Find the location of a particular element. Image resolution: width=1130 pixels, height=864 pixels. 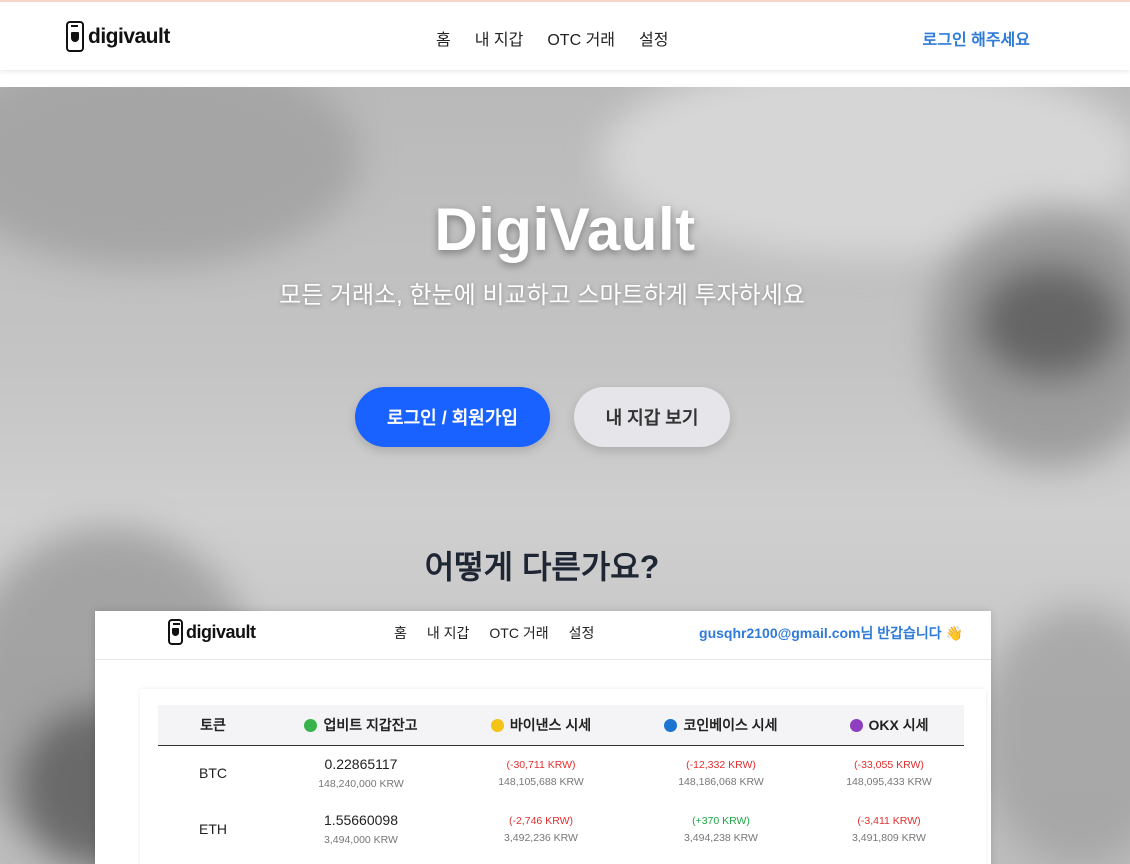

token-symbol: BTC is located at coordinates (213, 773).